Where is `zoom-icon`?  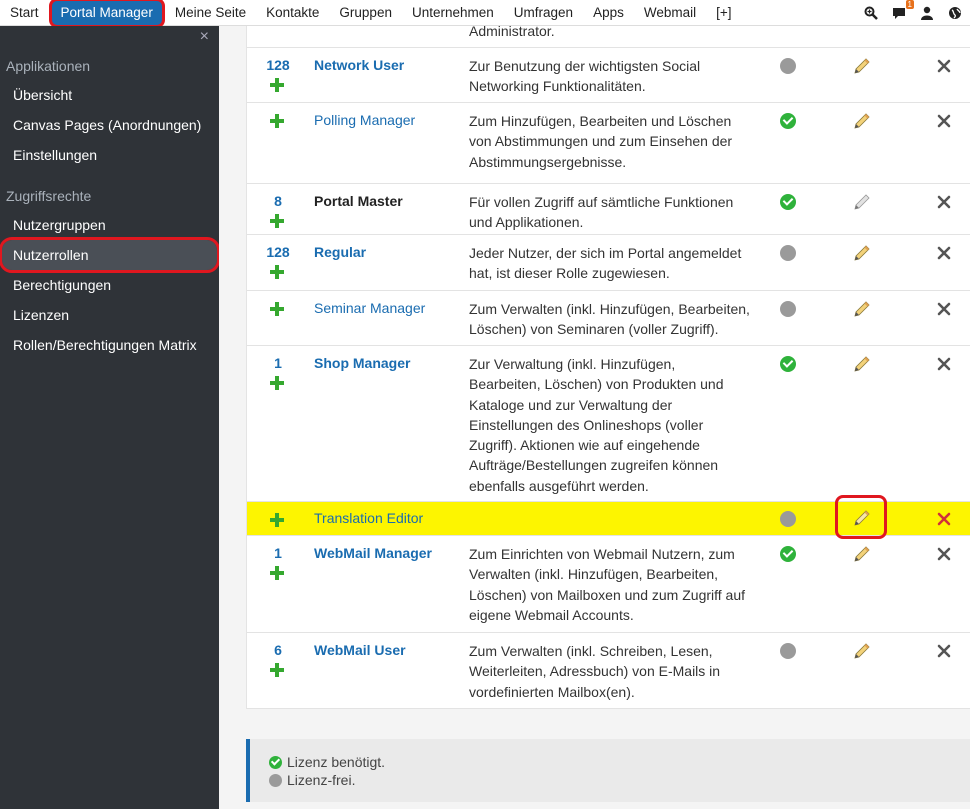 zoom-icon is located at coordinates (871, 13).